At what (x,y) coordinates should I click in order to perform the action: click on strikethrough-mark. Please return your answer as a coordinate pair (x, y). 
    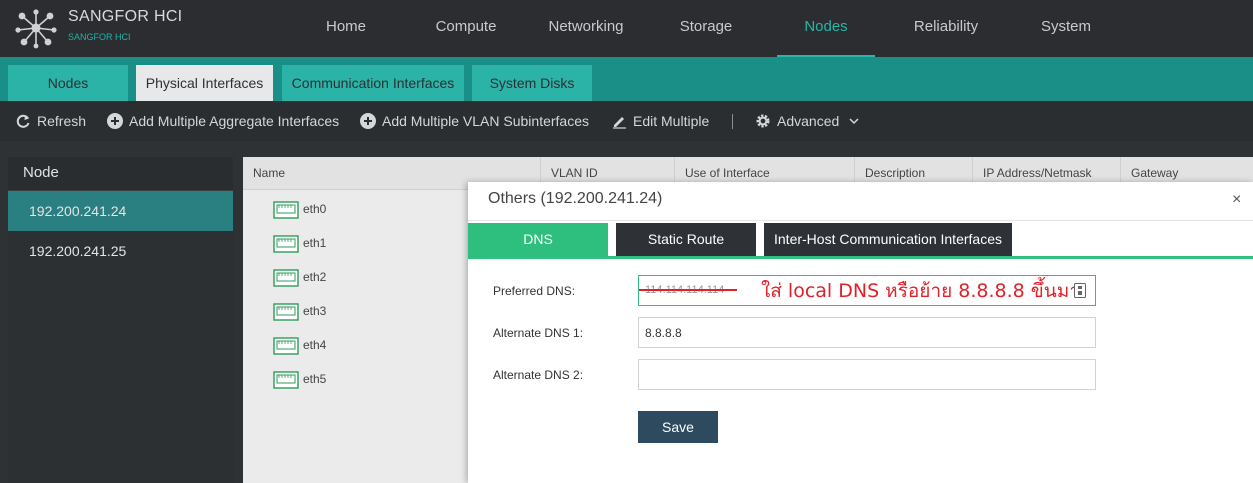
    Looking at the image, I should click on (688, 290).